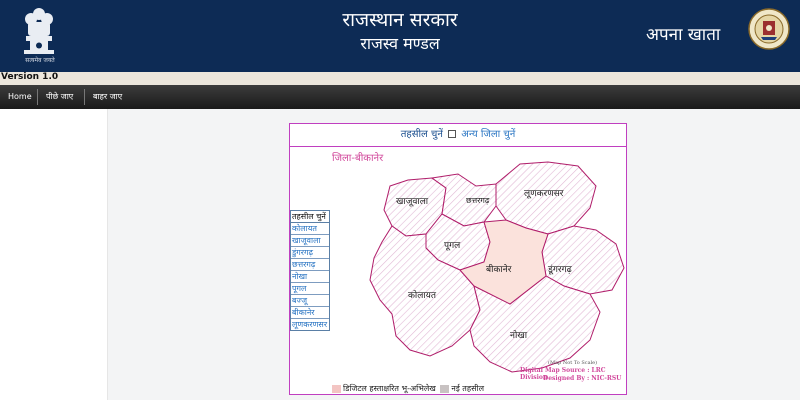 This screenshot has height=400, width=800. What do you see at coordinates (310, 241) in the screenshot?
I see `tehsil-link-khajuwala: खाजूवाला` at bounding box center [310, 241].